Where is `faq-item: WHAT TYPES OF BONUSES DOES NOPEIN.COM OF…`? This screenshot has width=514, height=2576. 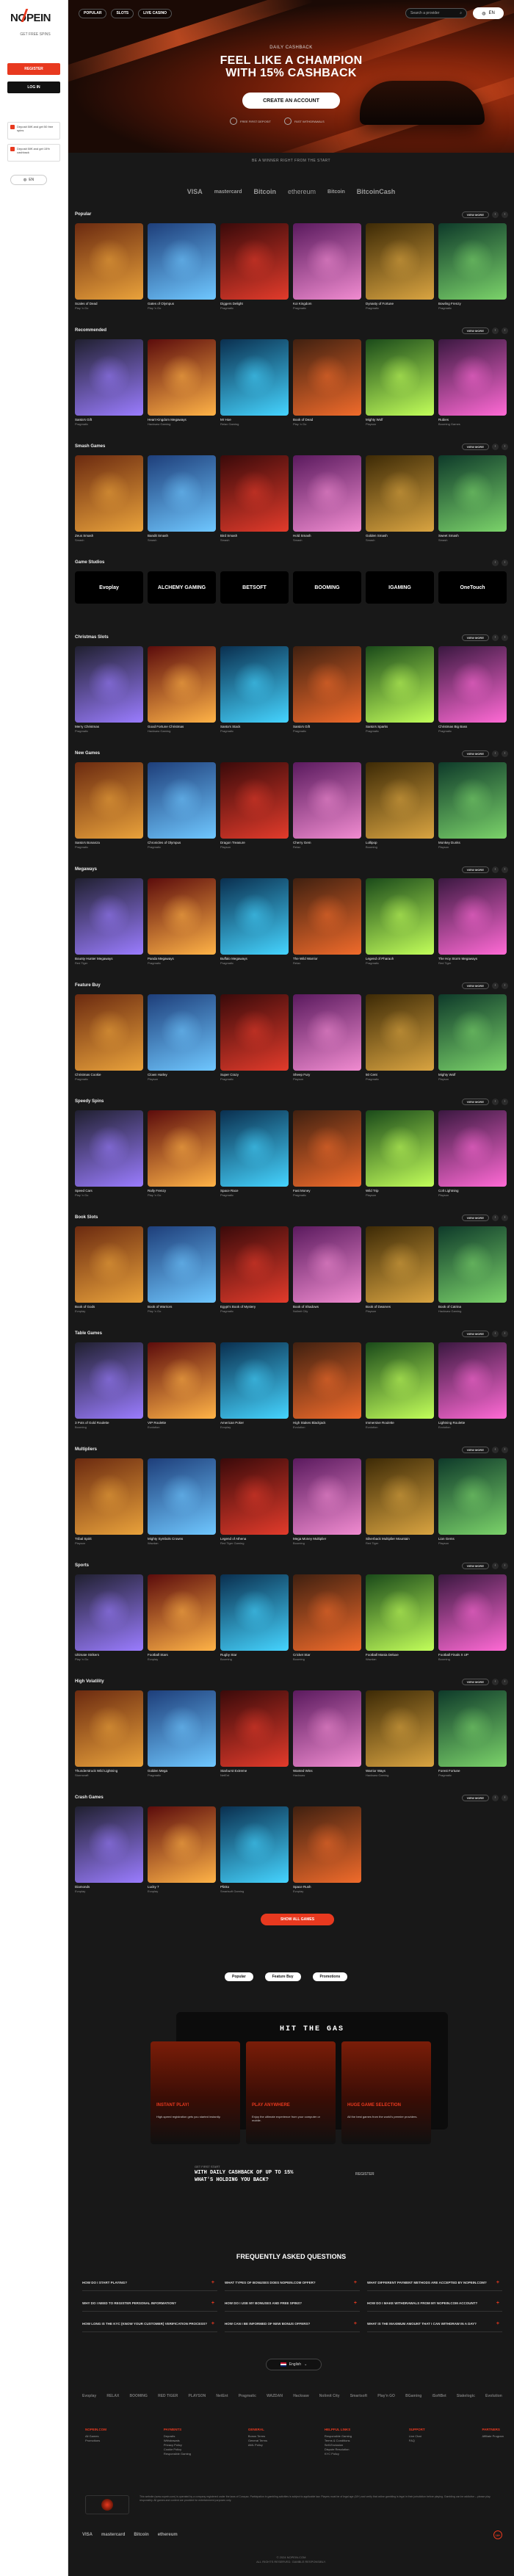
faq-item: WHAT TYPES OF BONUSES DOES NOPEIN.COM OF… is located at coordinates (293, 2283).